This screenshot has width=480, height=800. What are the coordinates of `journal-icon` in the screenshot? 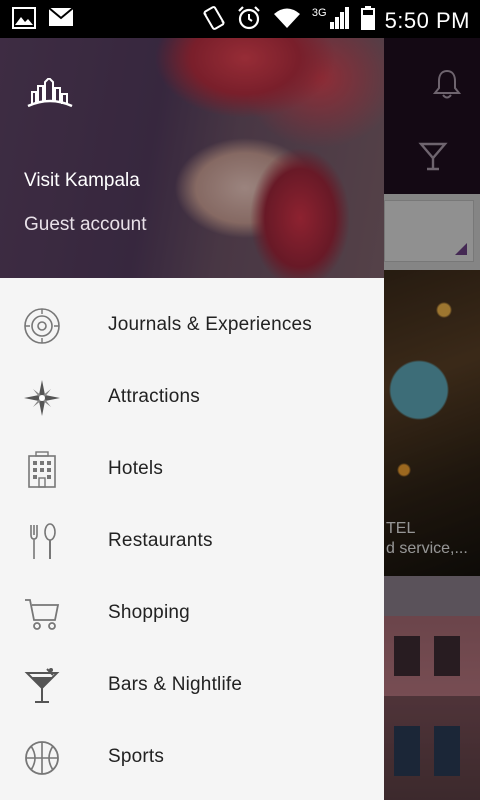 It's located at (42, 326).